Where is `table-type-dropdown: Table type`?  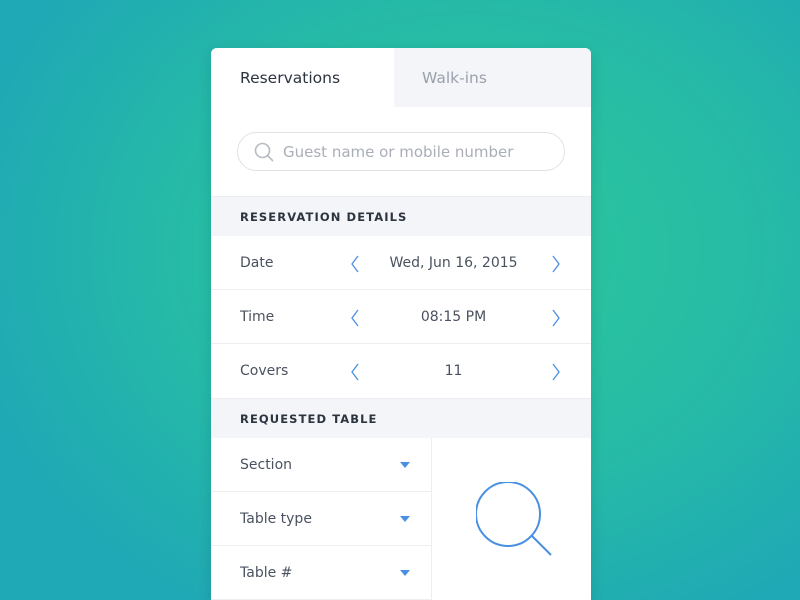 table-type-dropdown: Table type is located at coordinates (321, 519).